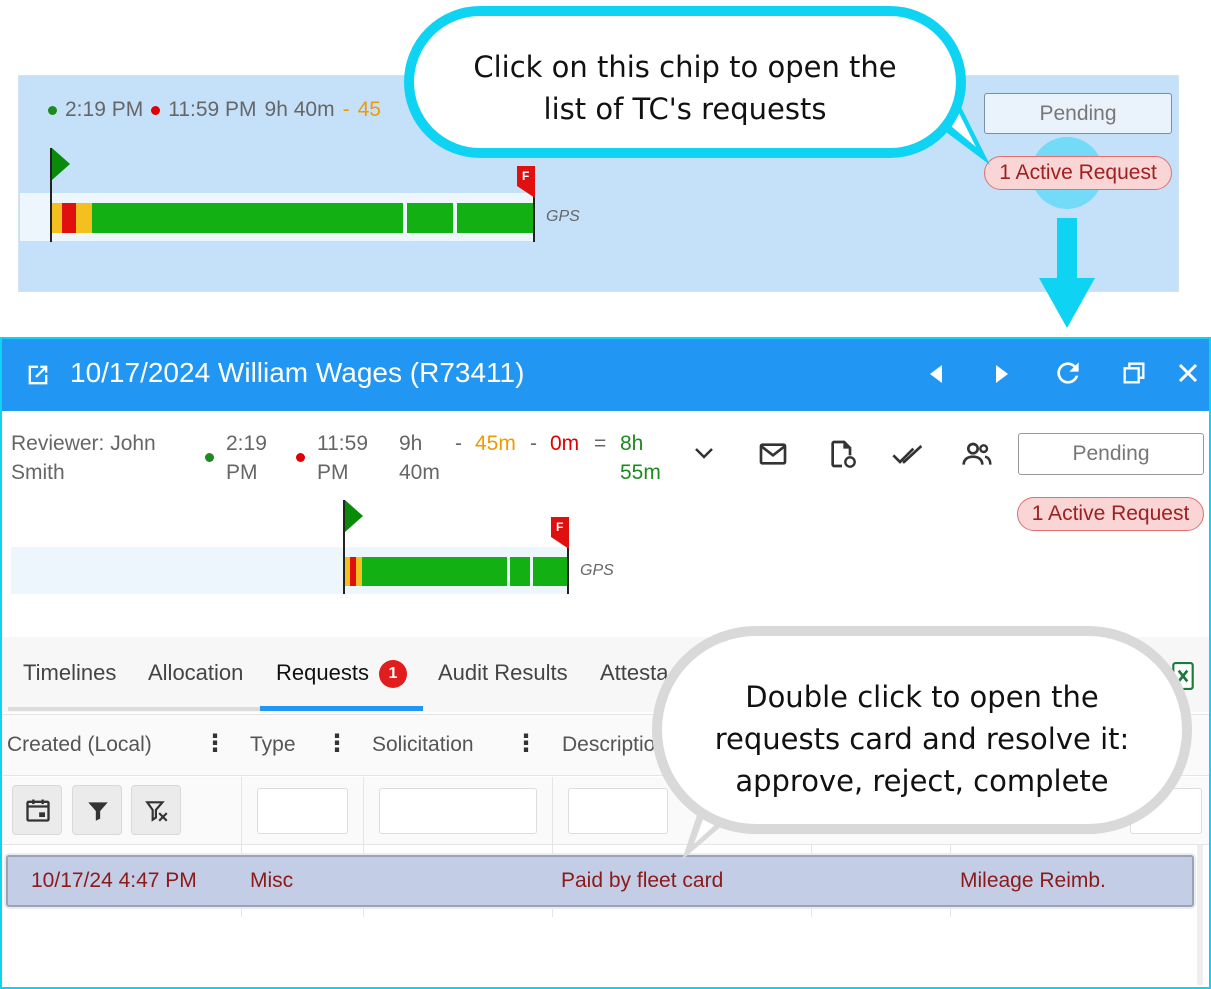  What do you see at coordinates (495, 443) in the screenshot?
I see `break-value: 45m` at bounding box center [495, 443].